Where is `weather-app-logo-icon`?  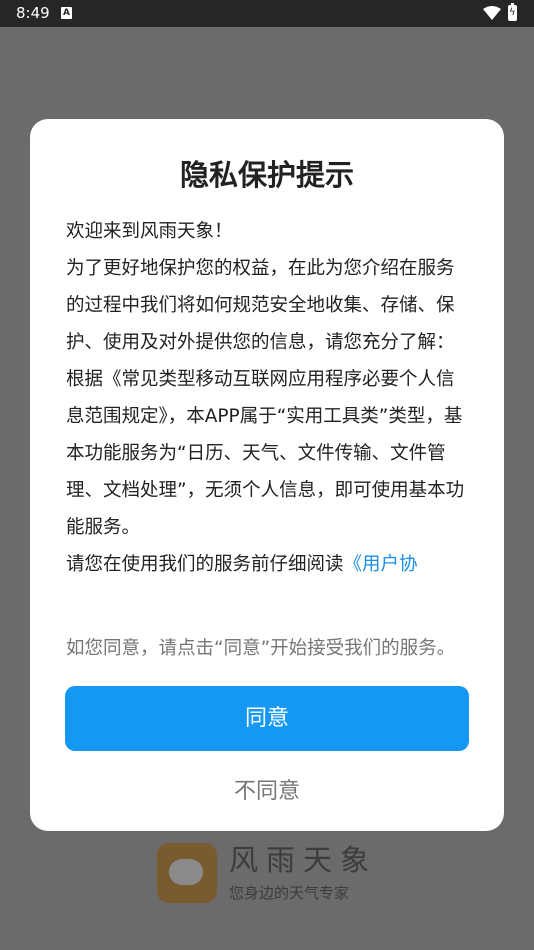 weather-app-logo-icon is located at coordinates (187, 873).